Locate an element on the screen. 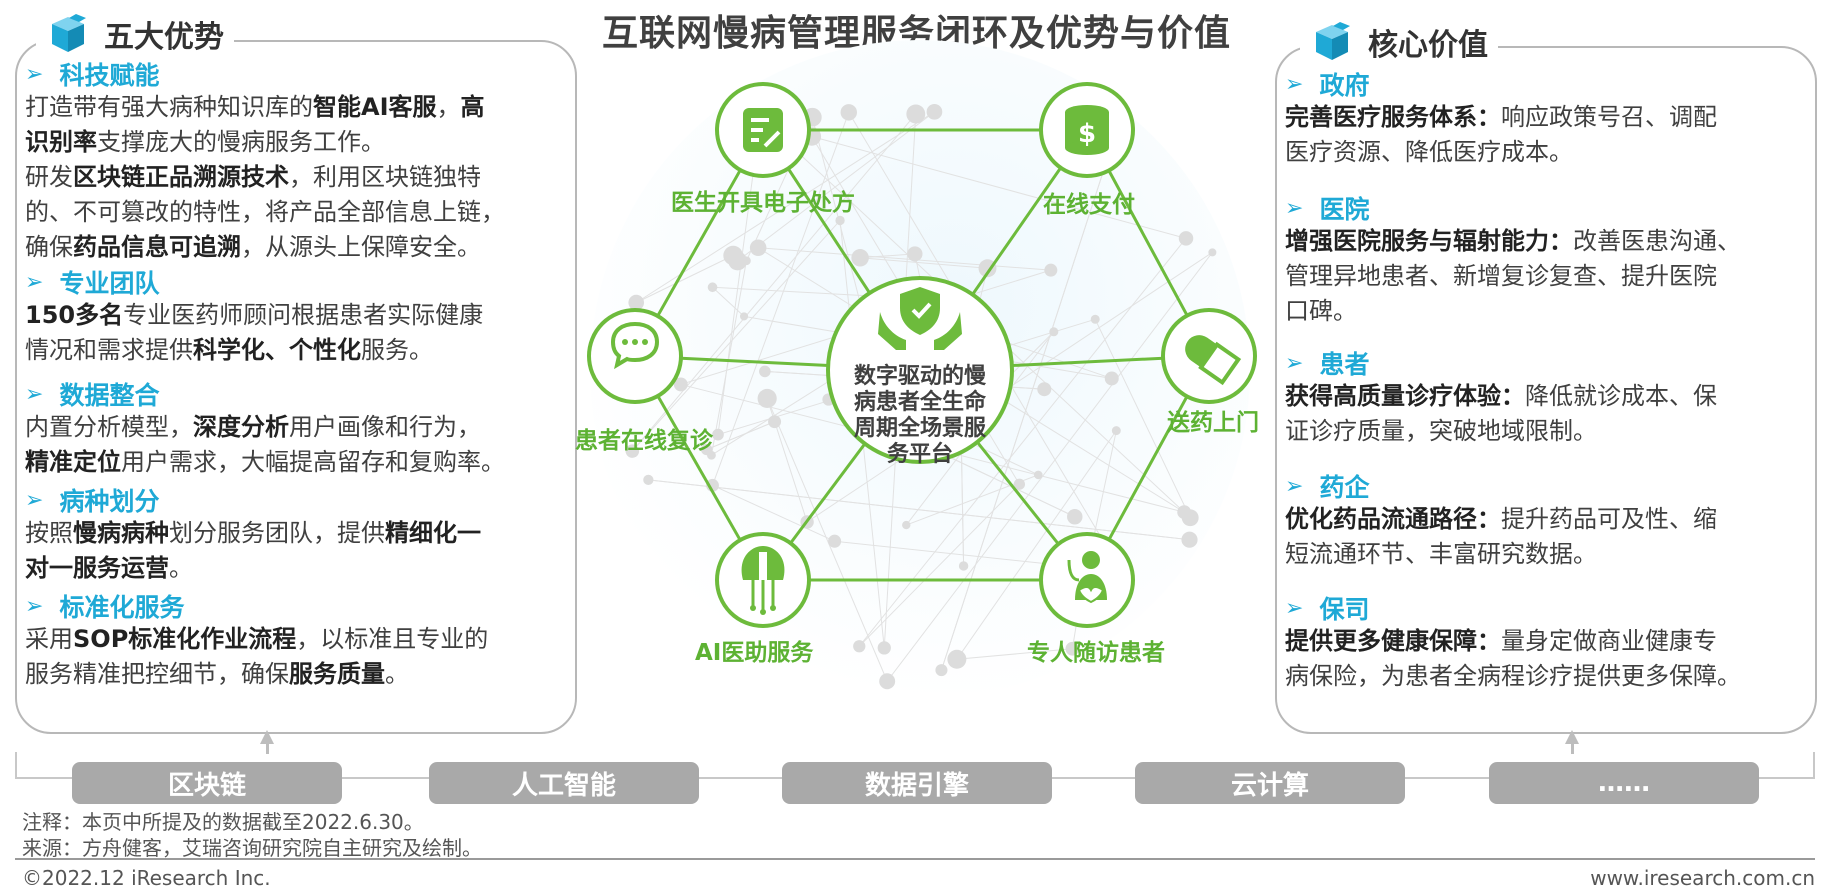 Image resolution: width=1833 pixels, height=890 pixels. source-text: 来源：方舟健客，艾瑞咨询研究院自主研究及绘制。 is located at coordinates (252, 848).